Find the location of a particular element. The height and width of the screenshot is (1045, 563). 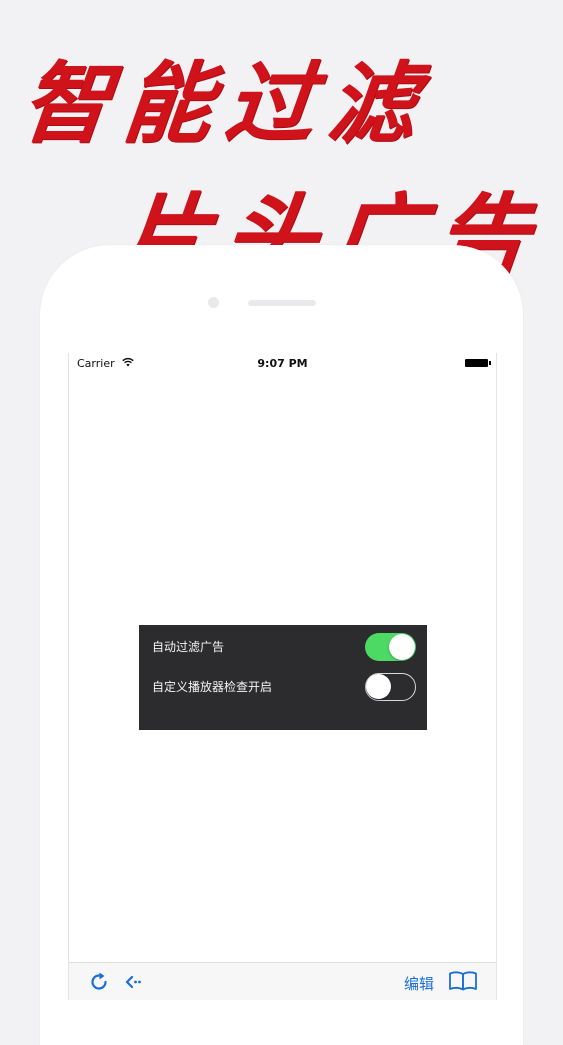

promo-headline-line1: 智能过滤 is located at coordinates (226, 103).